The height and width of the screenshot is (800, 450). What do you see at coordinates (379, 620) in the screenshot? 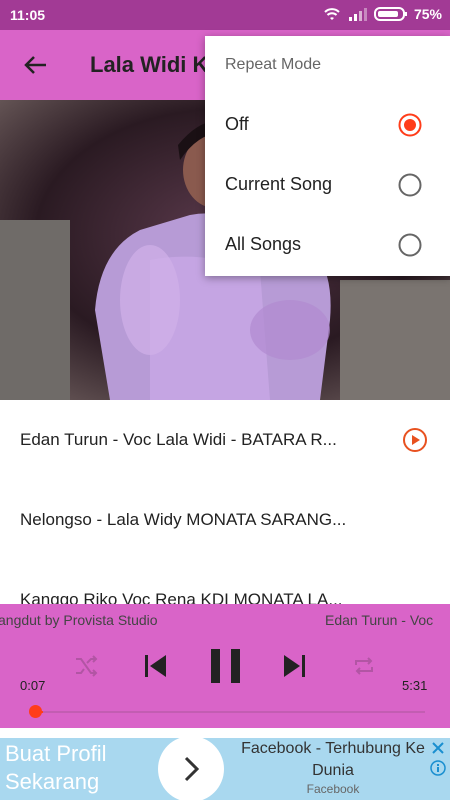
I see `now-playing-title: Edan Turun - Voc` at bounding box center [379, 620].